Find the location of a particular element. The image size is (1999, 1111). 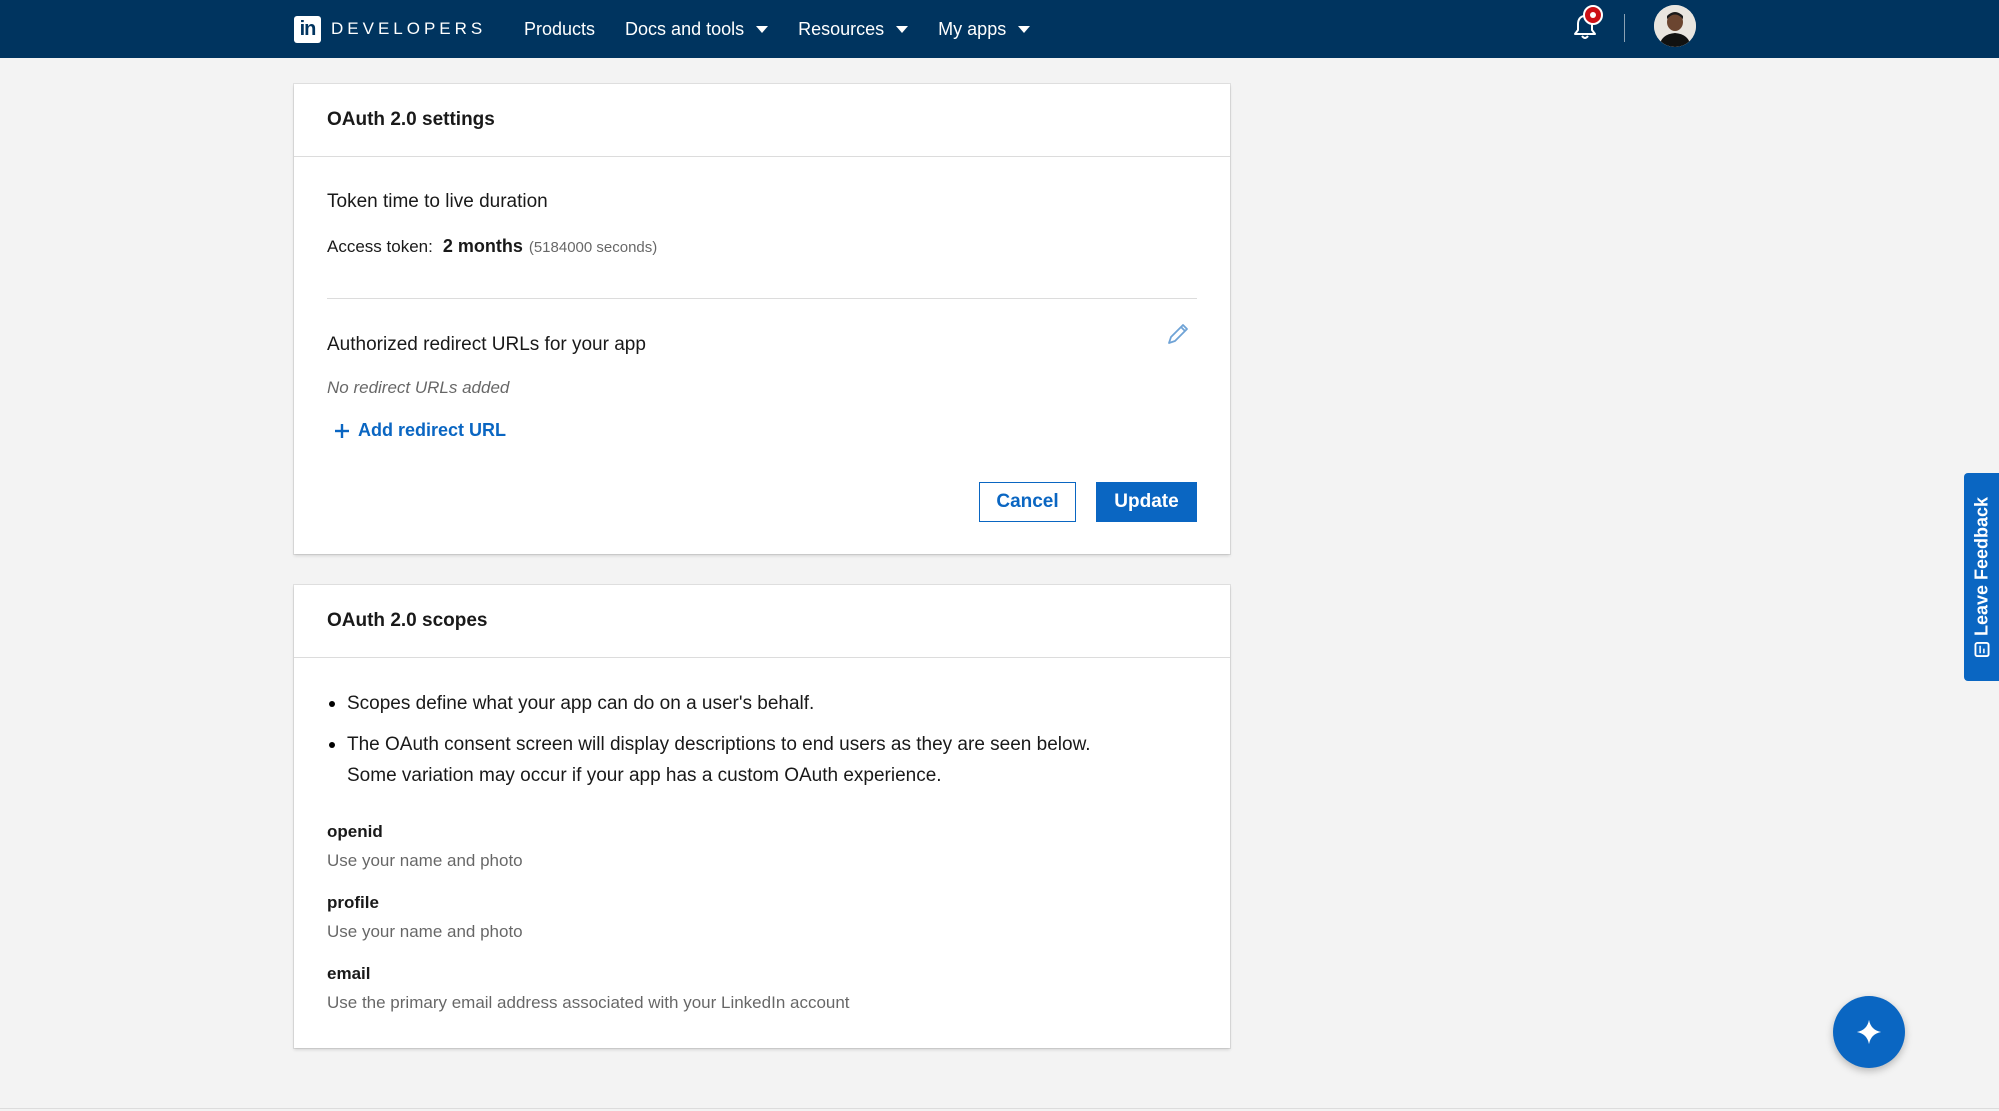

nav-item-label: Docs and tools is located at coordinates (685, 28).